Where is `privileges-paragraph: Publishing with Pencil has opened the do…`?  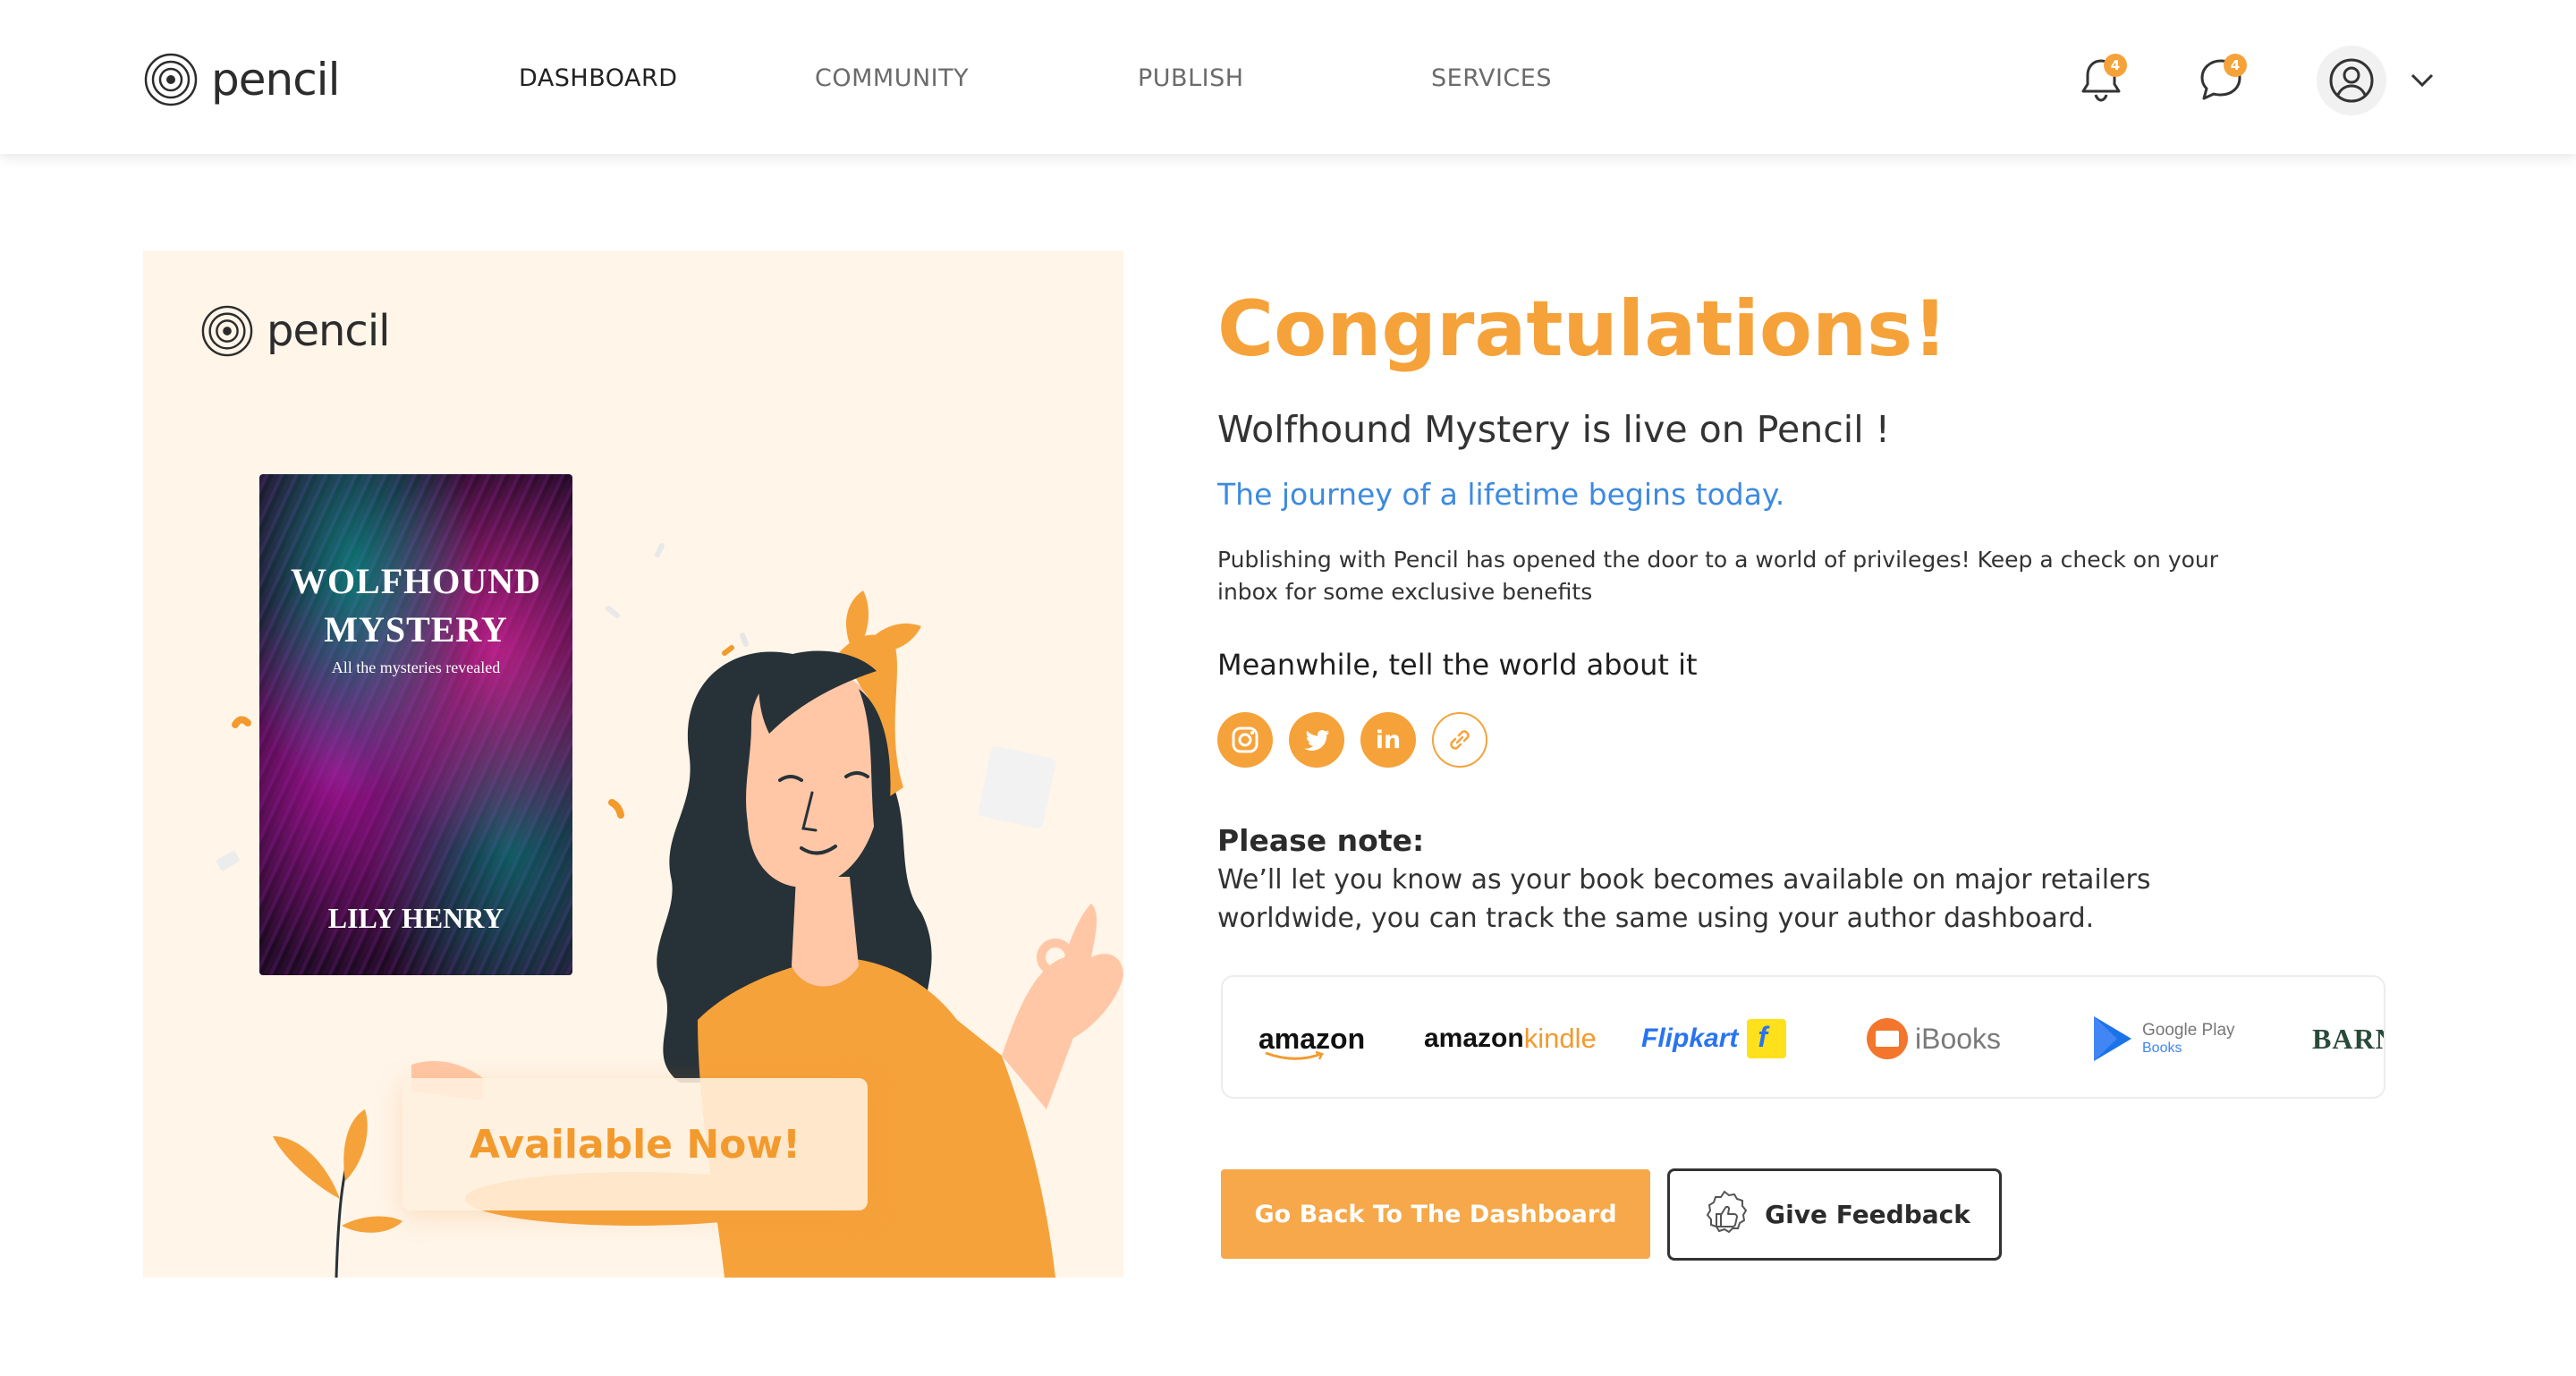
privileges-paragraph: Publishing with Pencil has opened the do… is located at coordinates (1718, 576).